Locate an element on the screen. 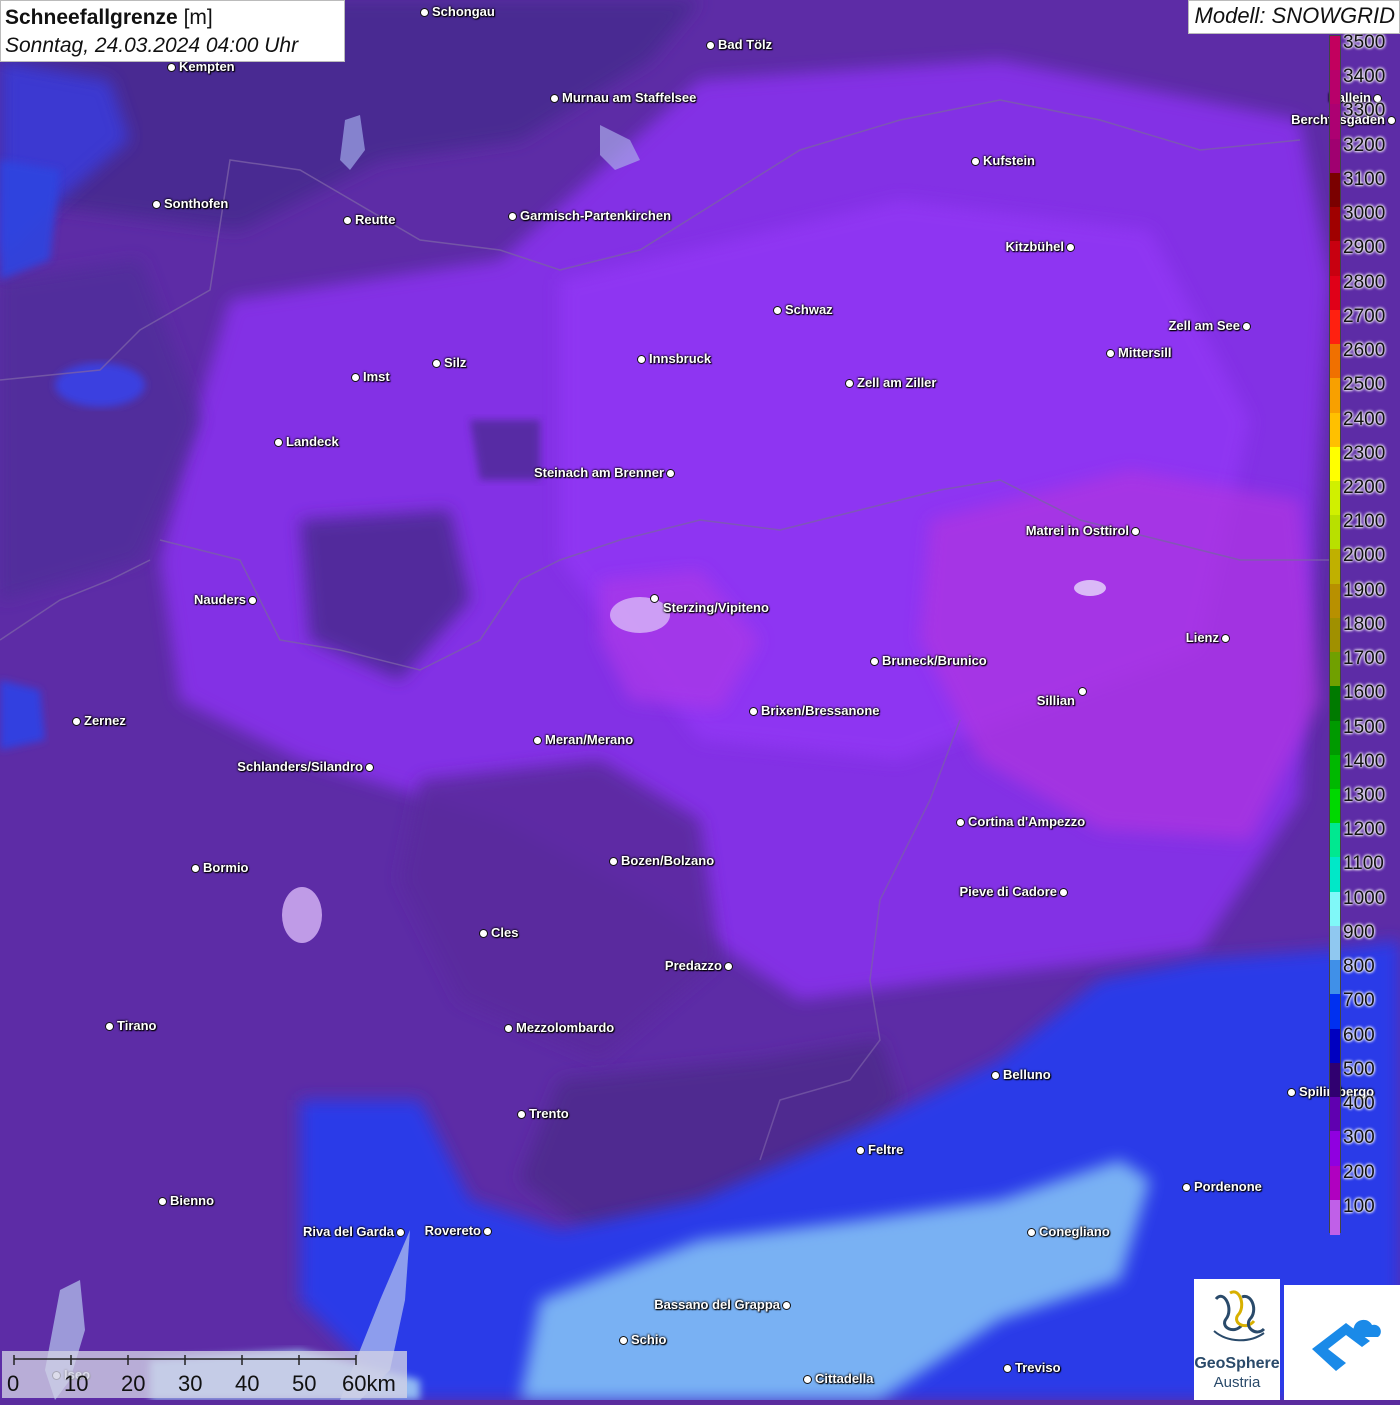  city-label: Trento is located at coordinates (549, 1113).